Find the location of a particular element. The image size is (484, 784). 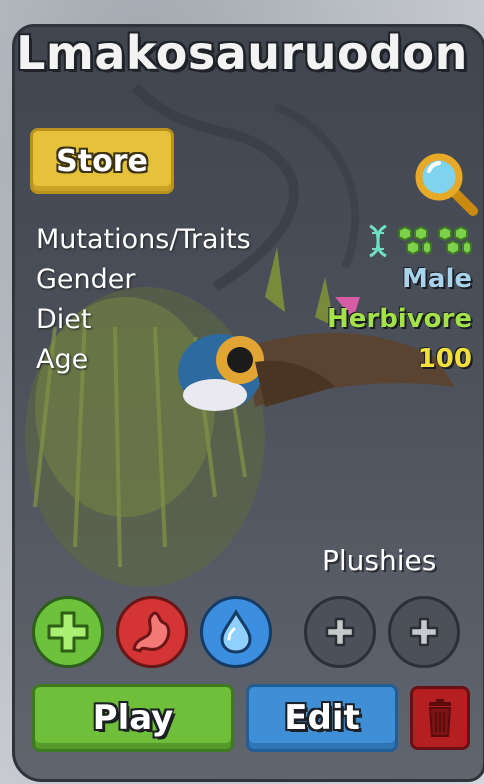

plushies-label: Plushies is located at coordinates (379, 560).